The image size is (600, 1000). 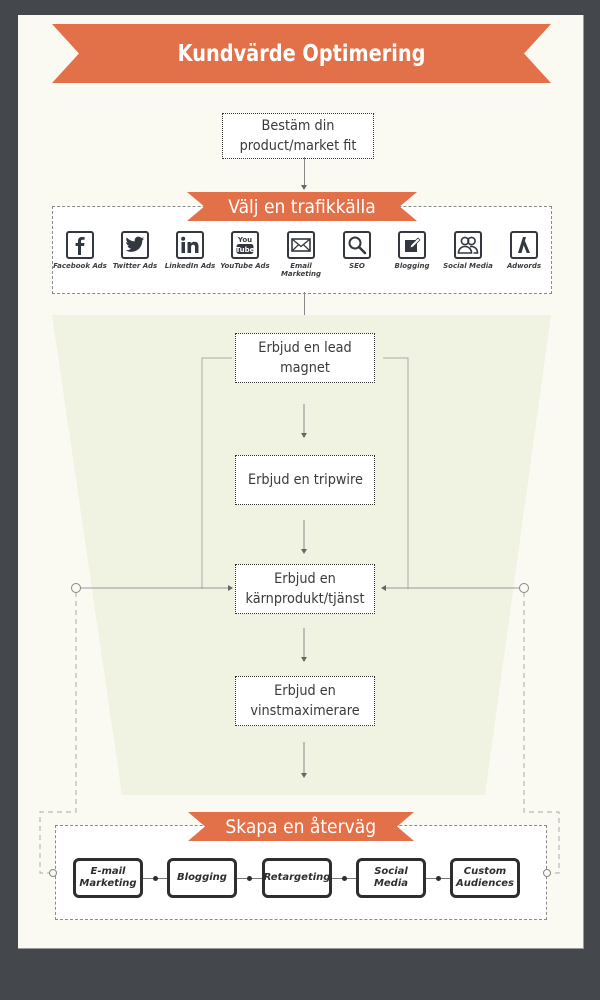 I want to click on return-path-heading: Skapa en återväg, so click(x=301, y=826).